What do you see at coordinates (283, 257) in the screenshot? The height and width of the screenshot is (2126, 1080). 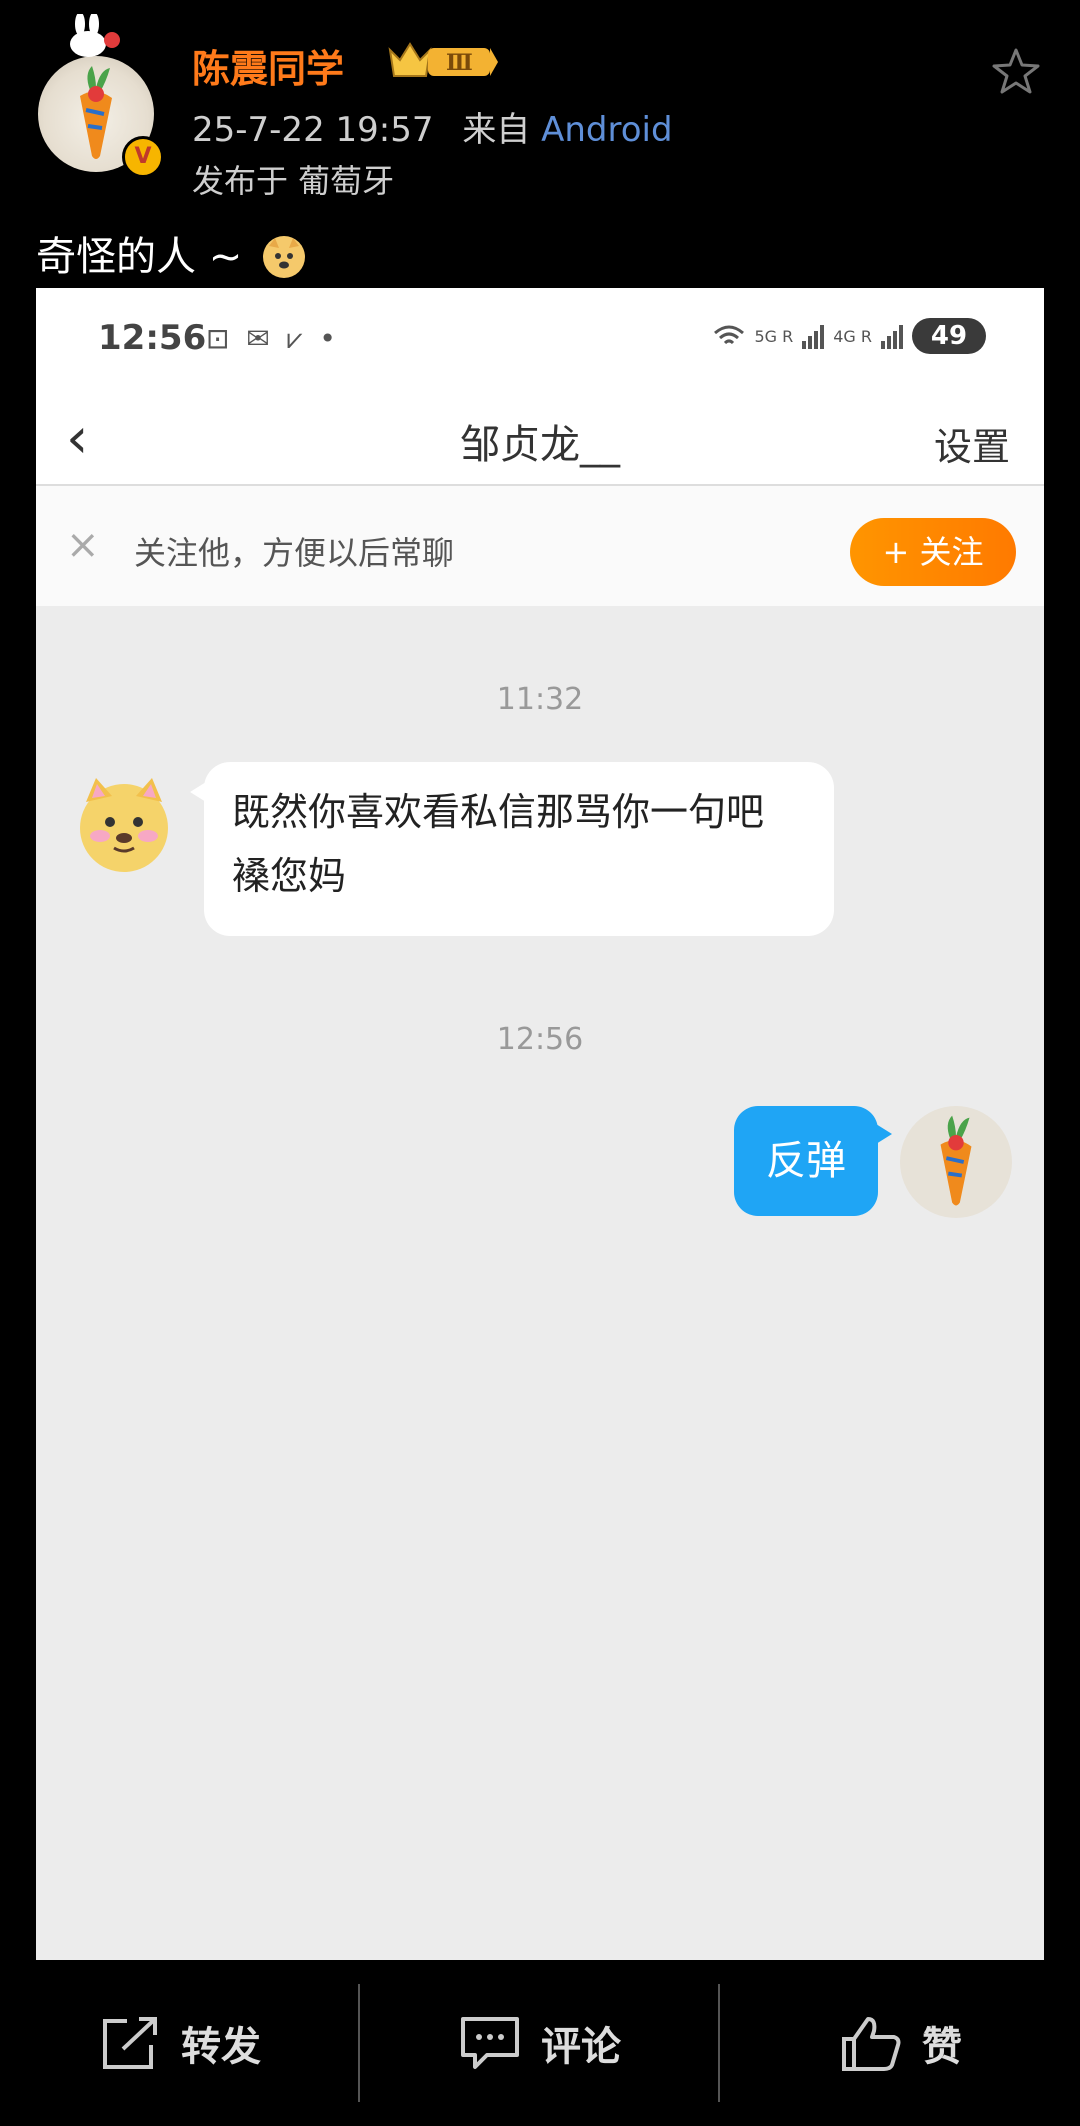 I see `doge-emoji-icon` at bounding box center [283, 257].